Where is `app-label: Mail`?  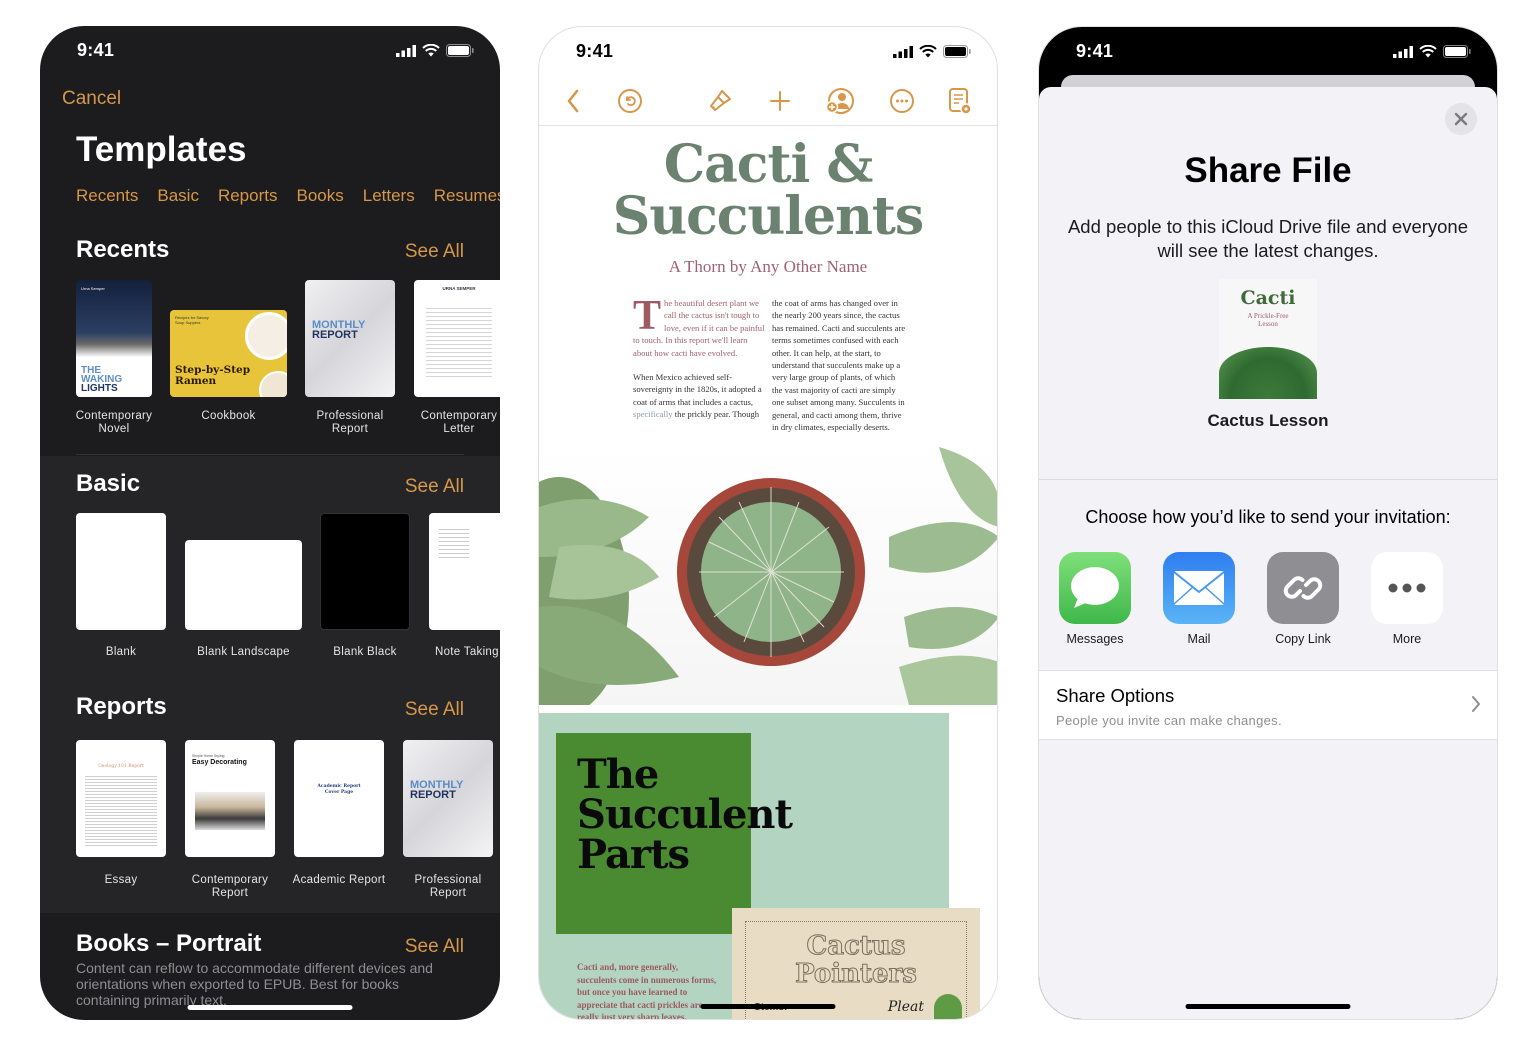 app-label: Mail is located at coordinates (1199, 639).